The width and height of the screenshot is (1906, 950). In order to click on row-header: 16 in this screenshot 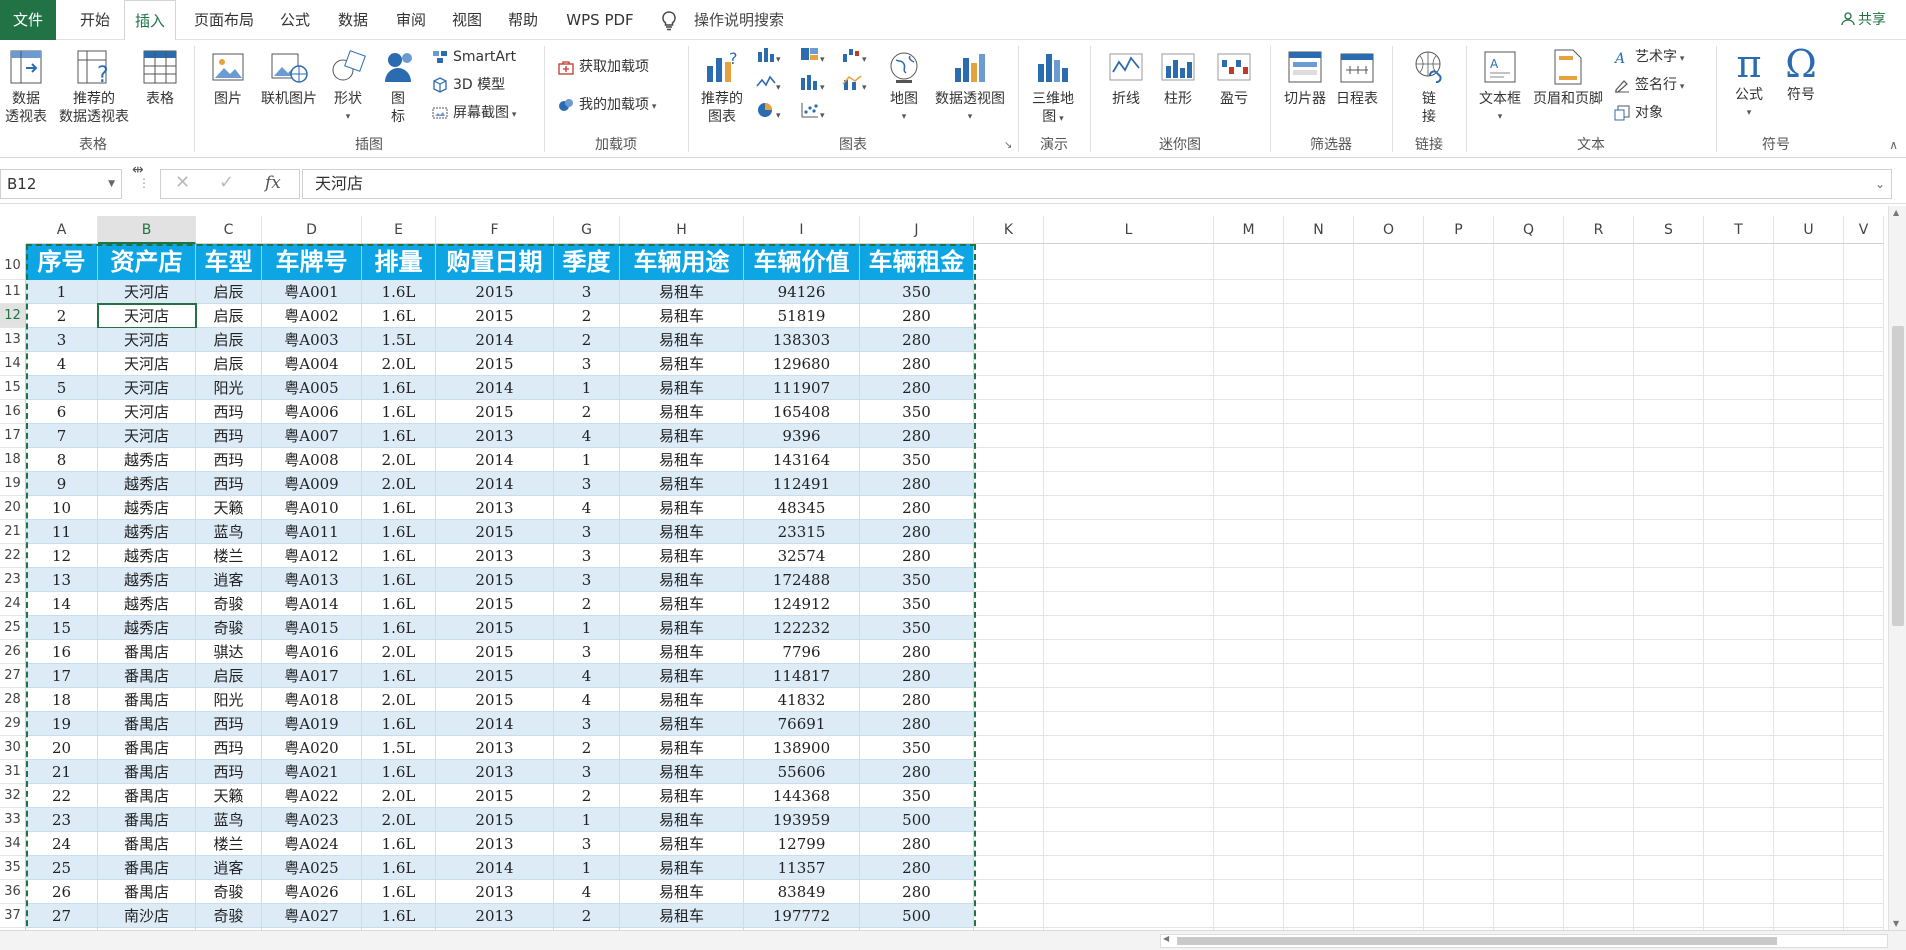, I will do `click(13, 412)`.